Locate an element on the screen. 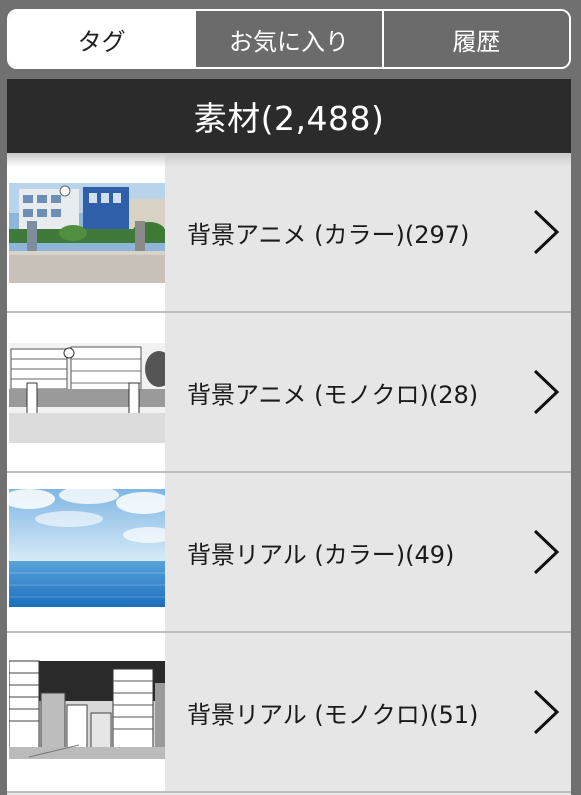 This screenshot has height=795, width=581. section-title: 素材(2,488) is located at coordinates (289, 118).